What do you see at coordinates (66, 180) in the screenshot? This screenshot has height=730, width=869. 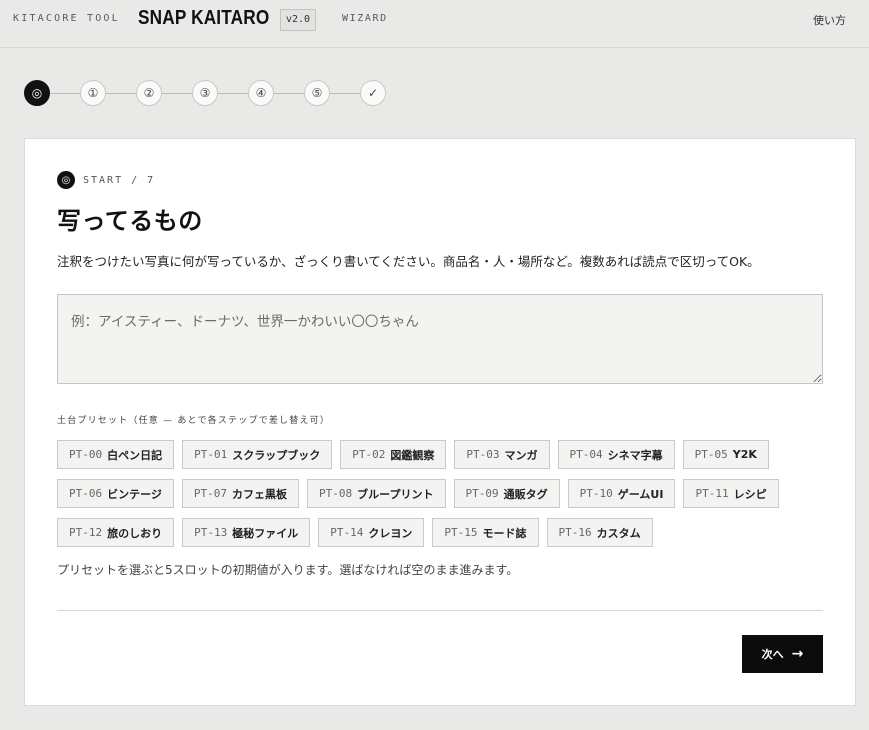 I see `start-icon: ◎` at bounding box center [66, 180].